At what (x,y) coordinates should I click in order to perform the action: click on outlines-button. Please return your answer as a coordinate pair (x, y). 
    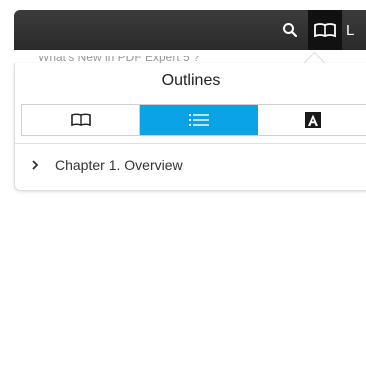
    Looking at the image, I should click on (325, 30).